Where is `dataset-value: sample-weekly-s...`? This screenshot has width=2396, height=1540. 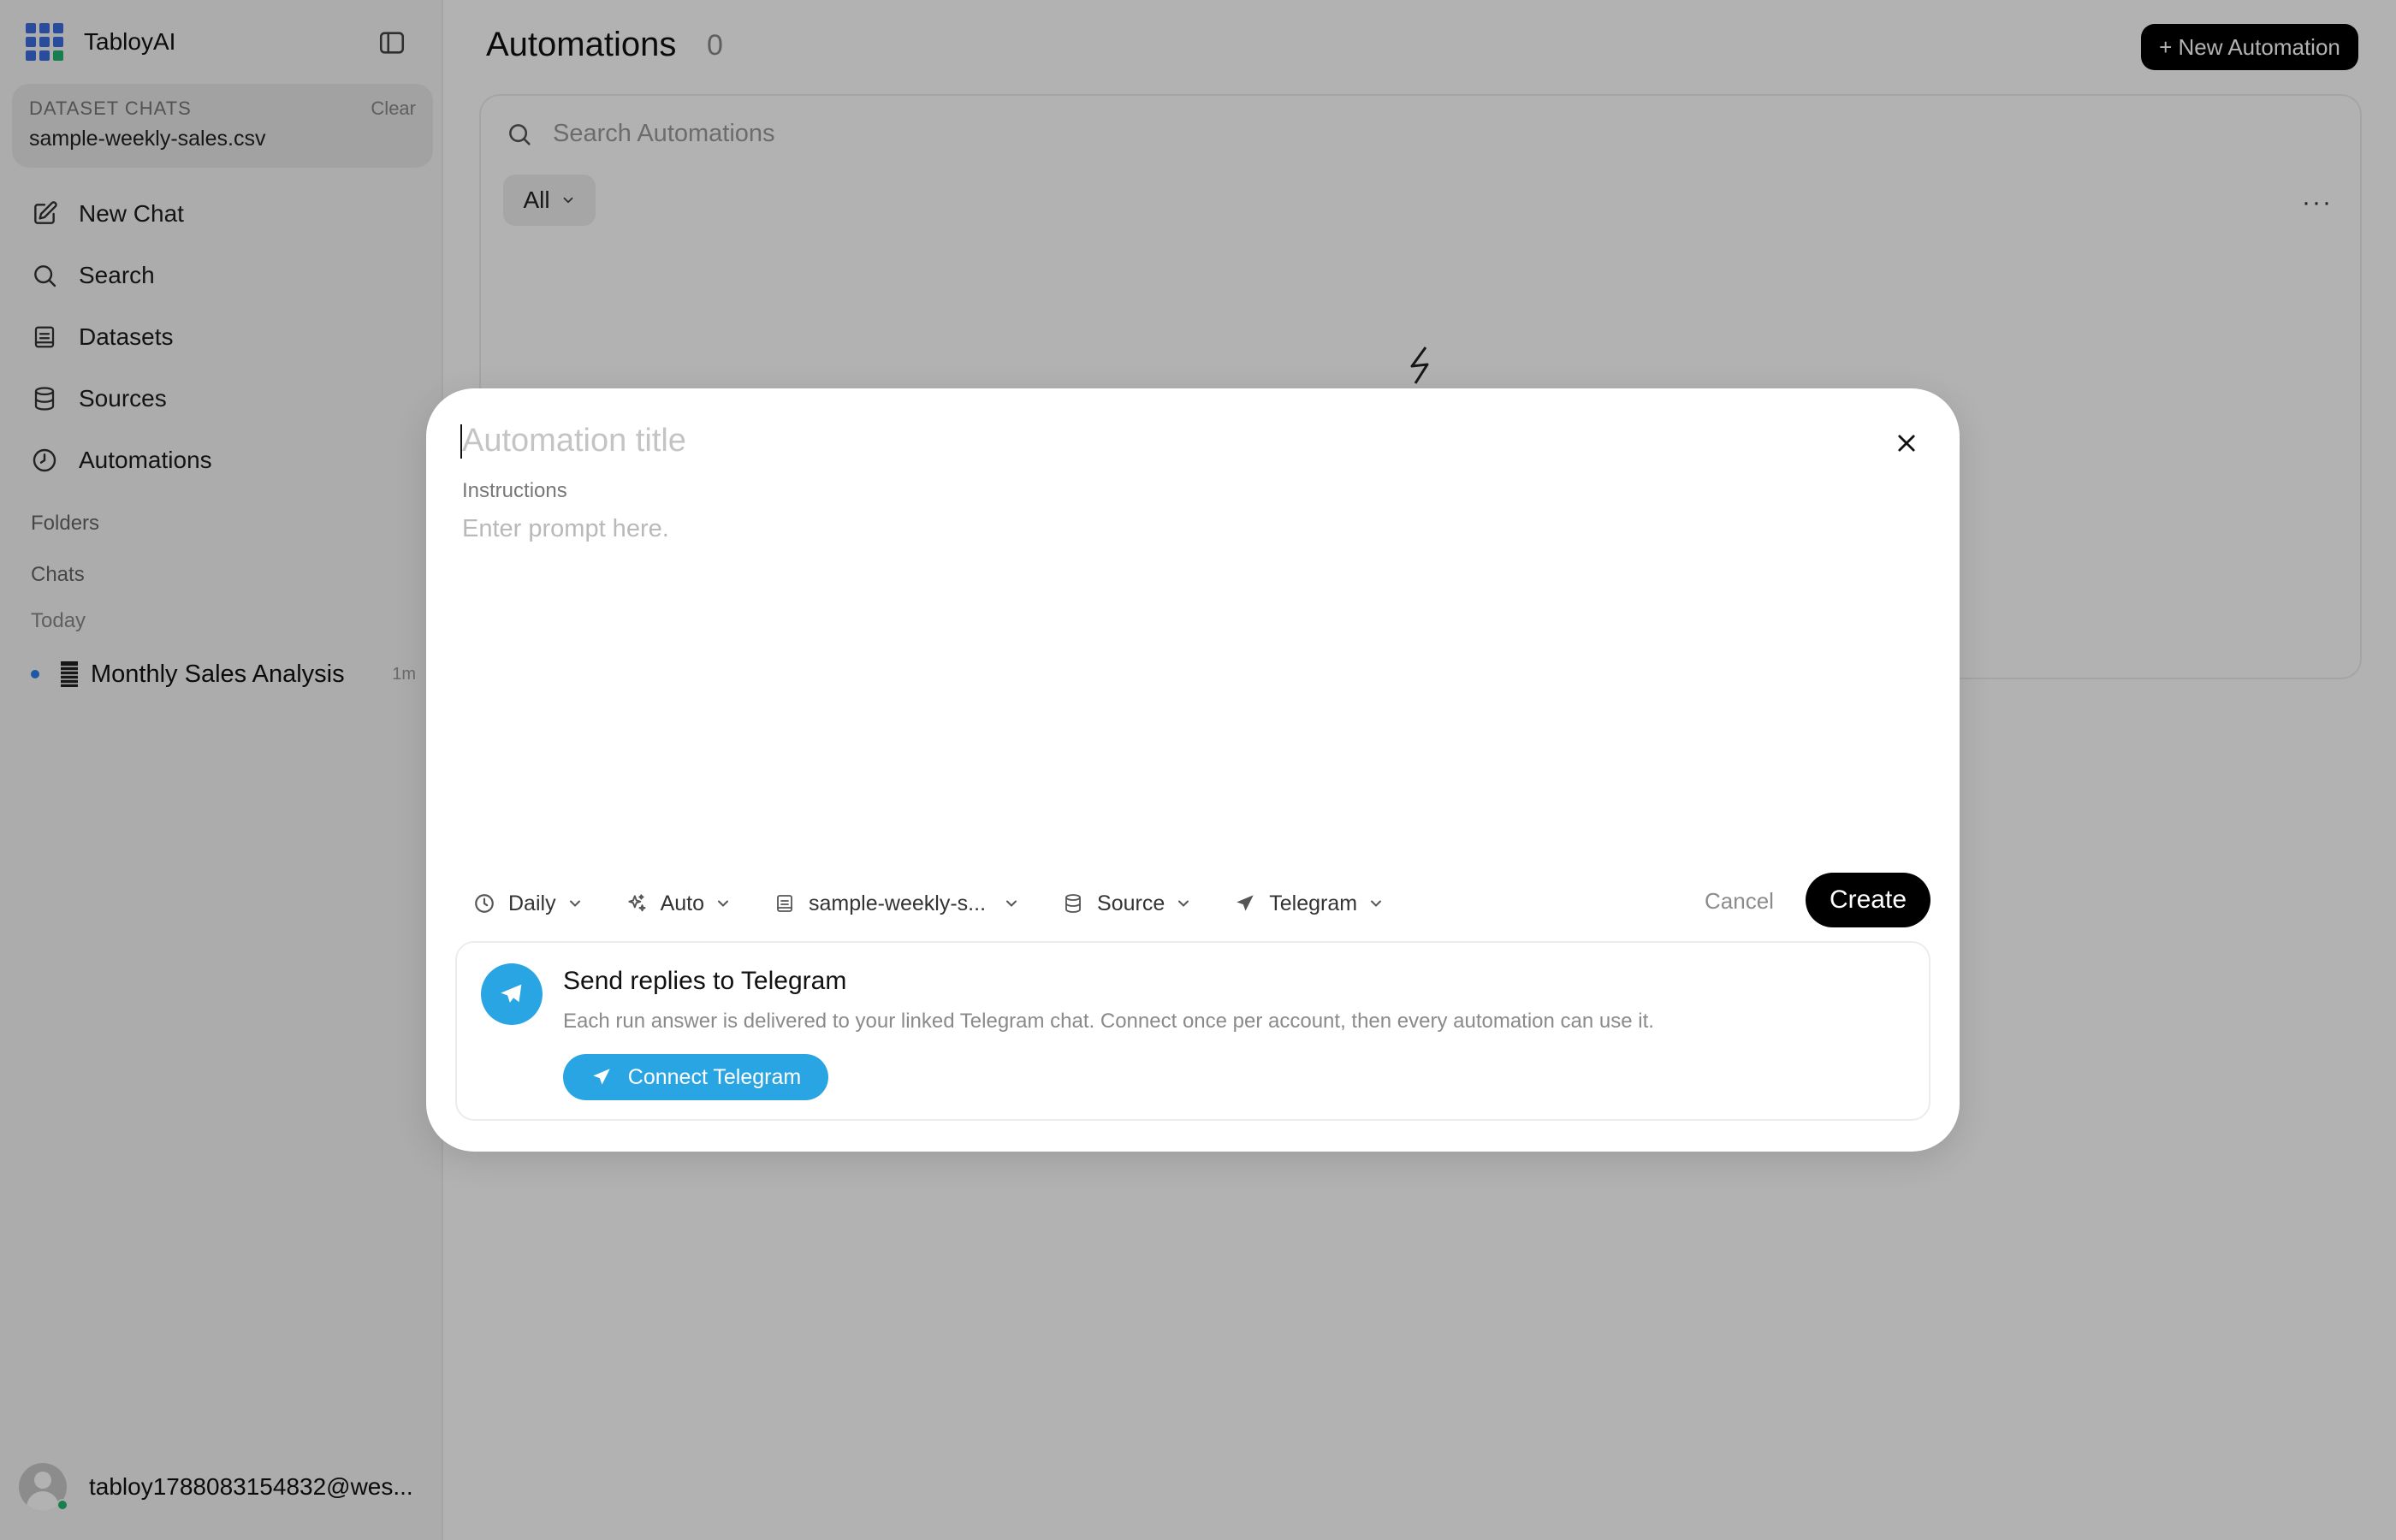 dataset-value: sample-weekly-s... is located at coordinates (898, 903).